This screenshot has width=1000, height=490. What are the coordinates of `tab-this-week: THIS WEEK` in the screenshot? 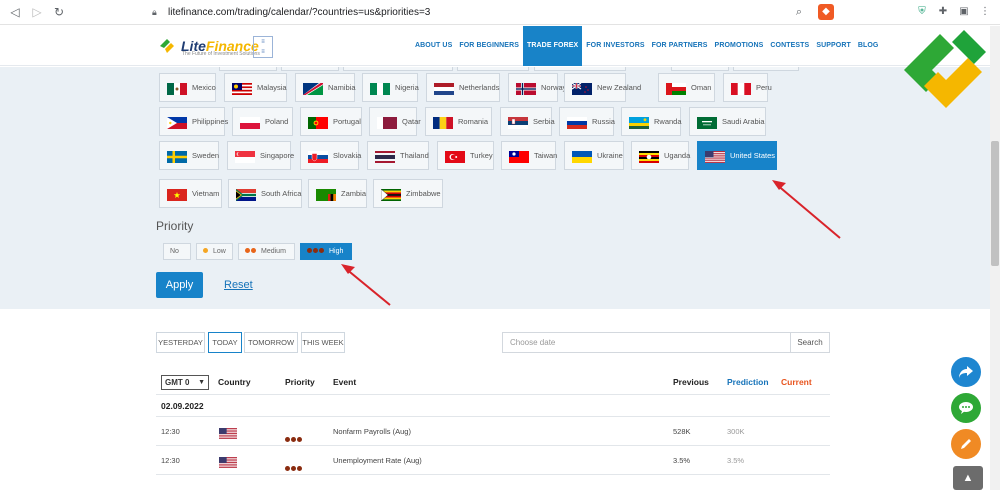 It's located at (323, 342).